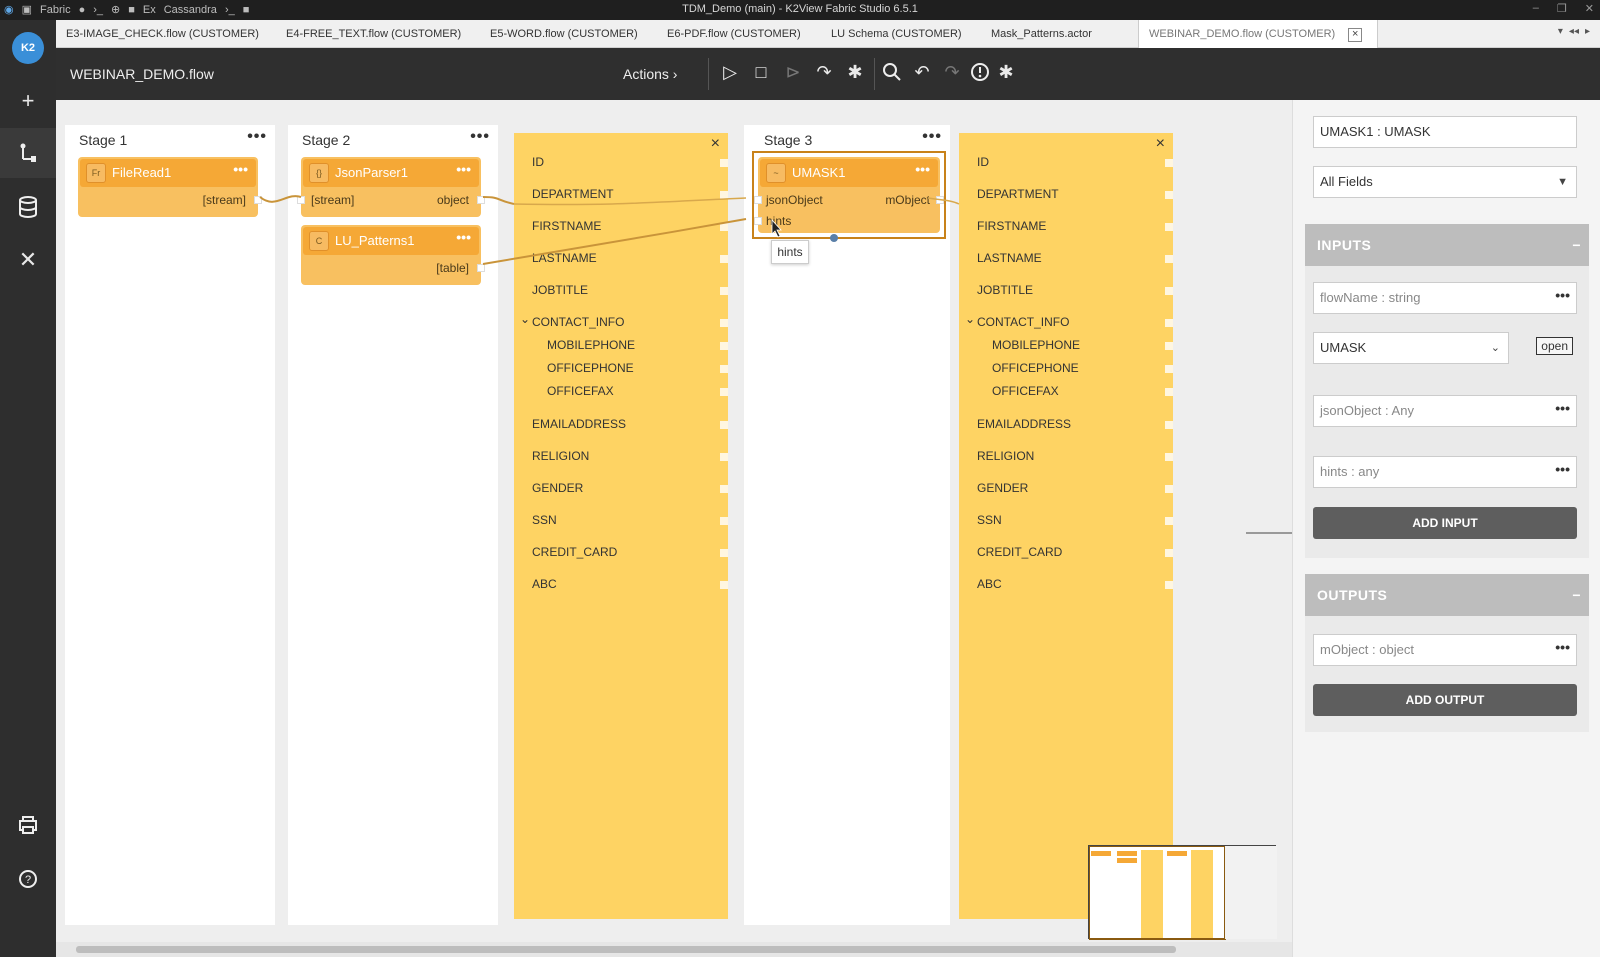 The image size is (1600, 957). I want to click on schema-field: OFFICEPHONE, so click(1035, 368).